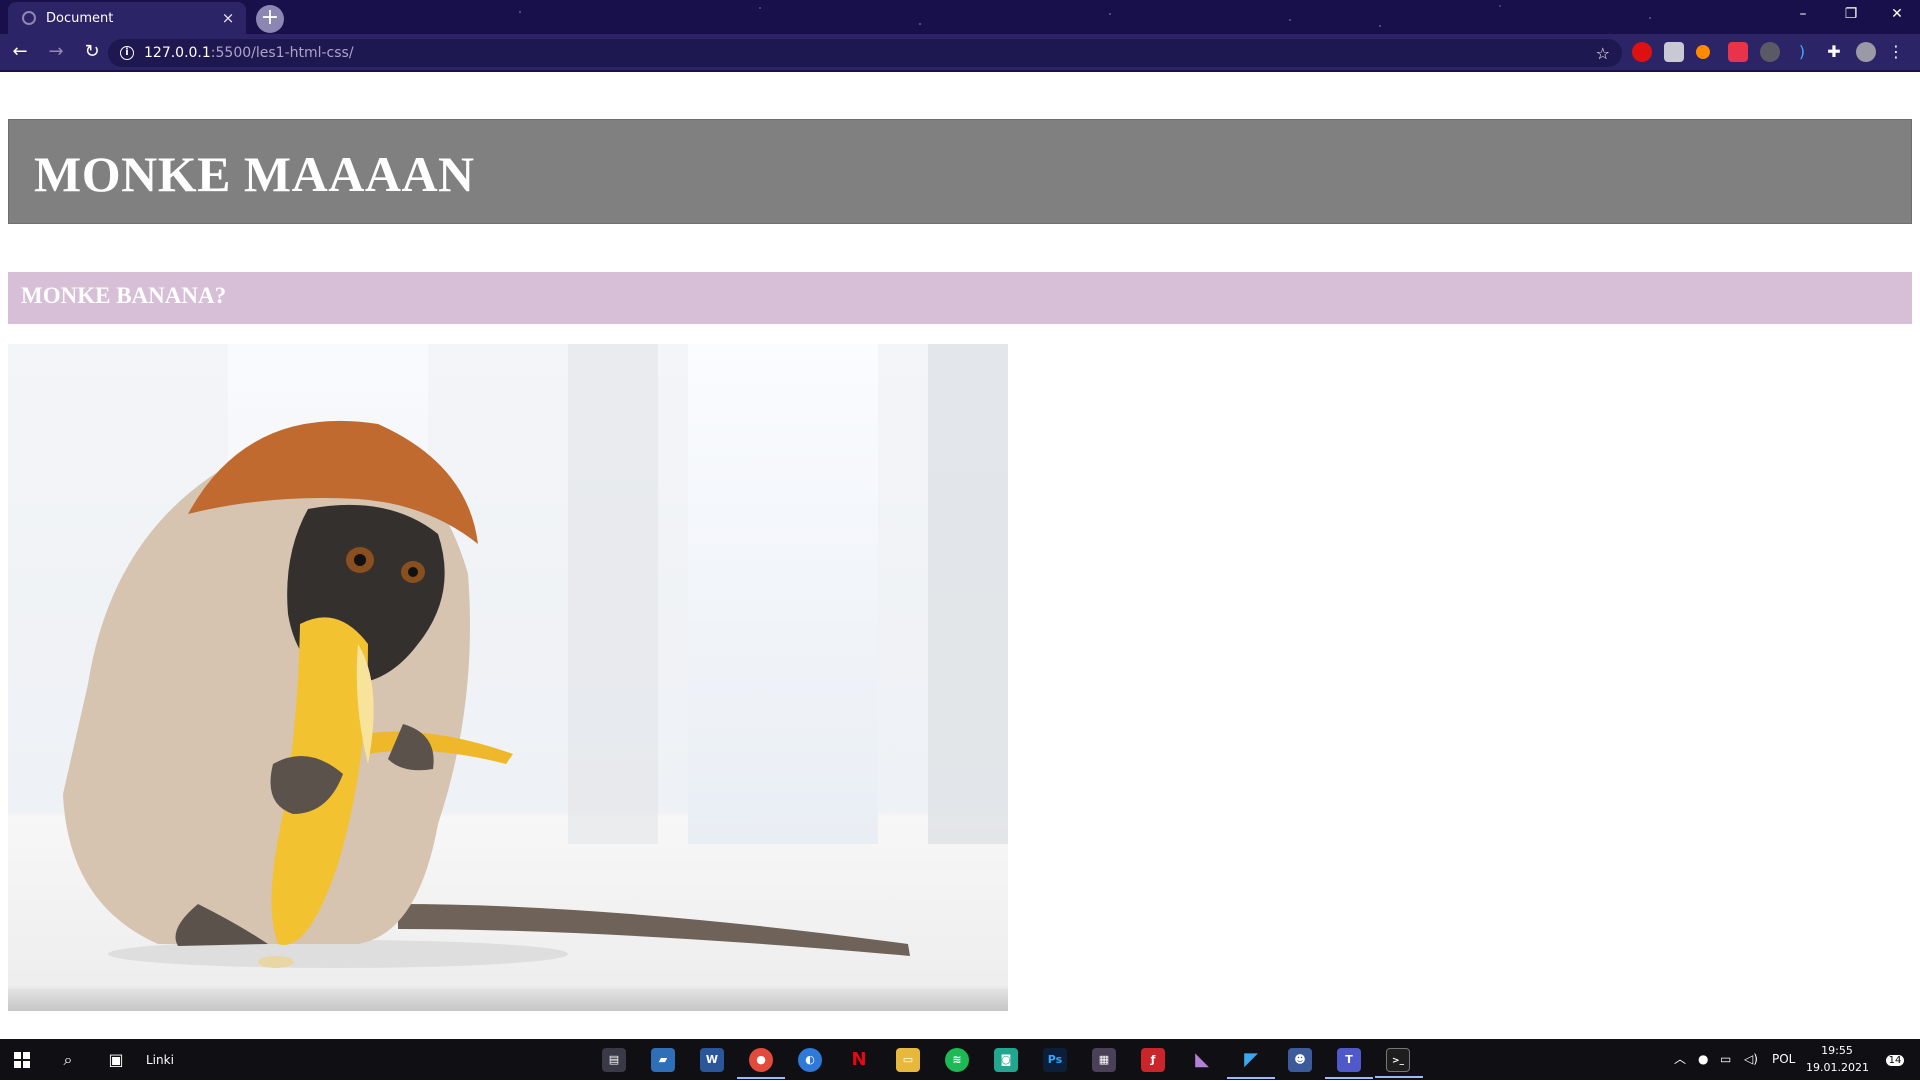 The image size is (1920, 1081). What do you see at coordinates (1055, 1060) in the screenshot?
I see `photoshop-icon: Ps` at bounding box center [1055, 1060].